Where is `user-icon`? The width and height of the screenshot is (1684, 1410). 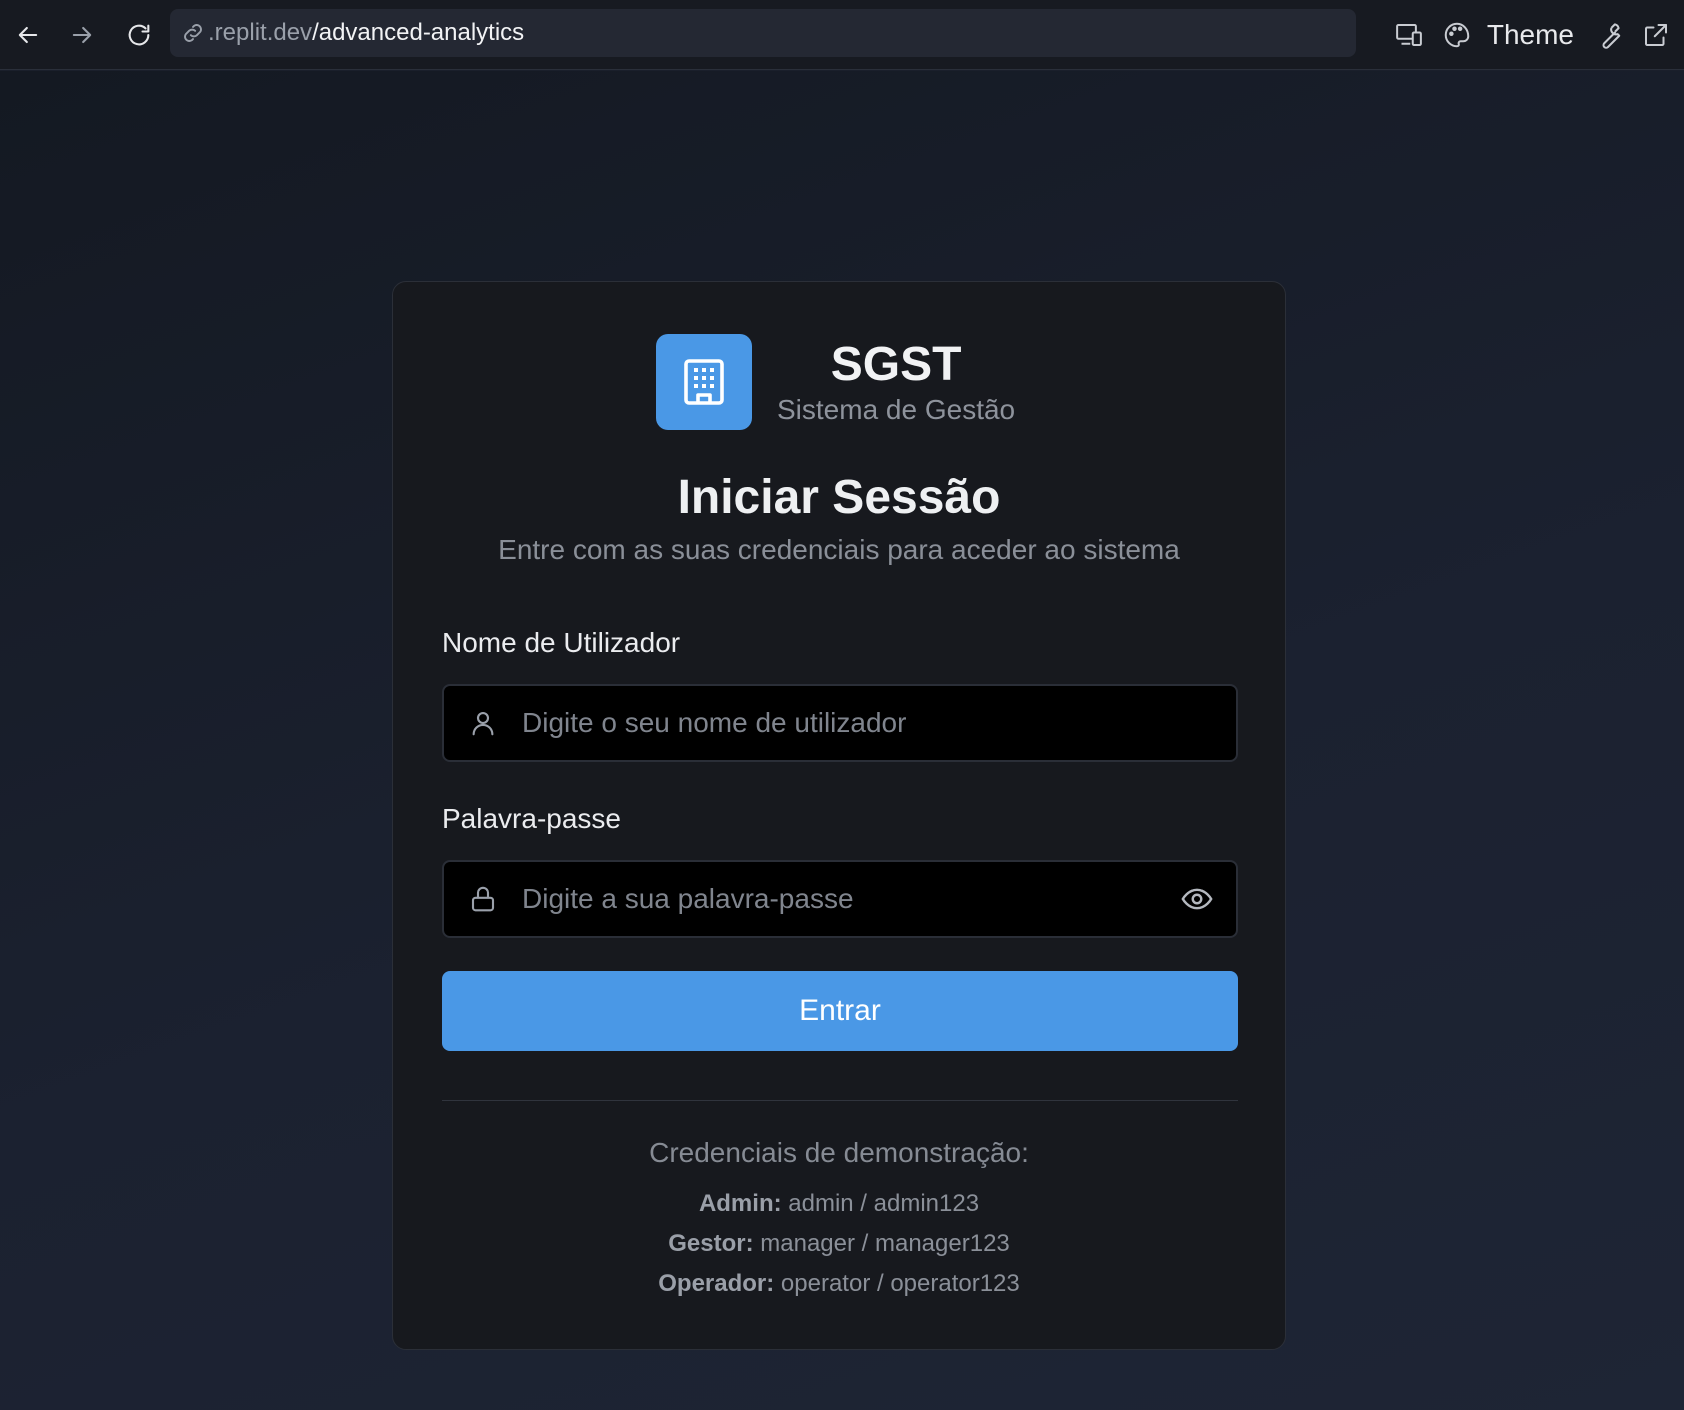
user-icon is located at coordinates (483, 723).